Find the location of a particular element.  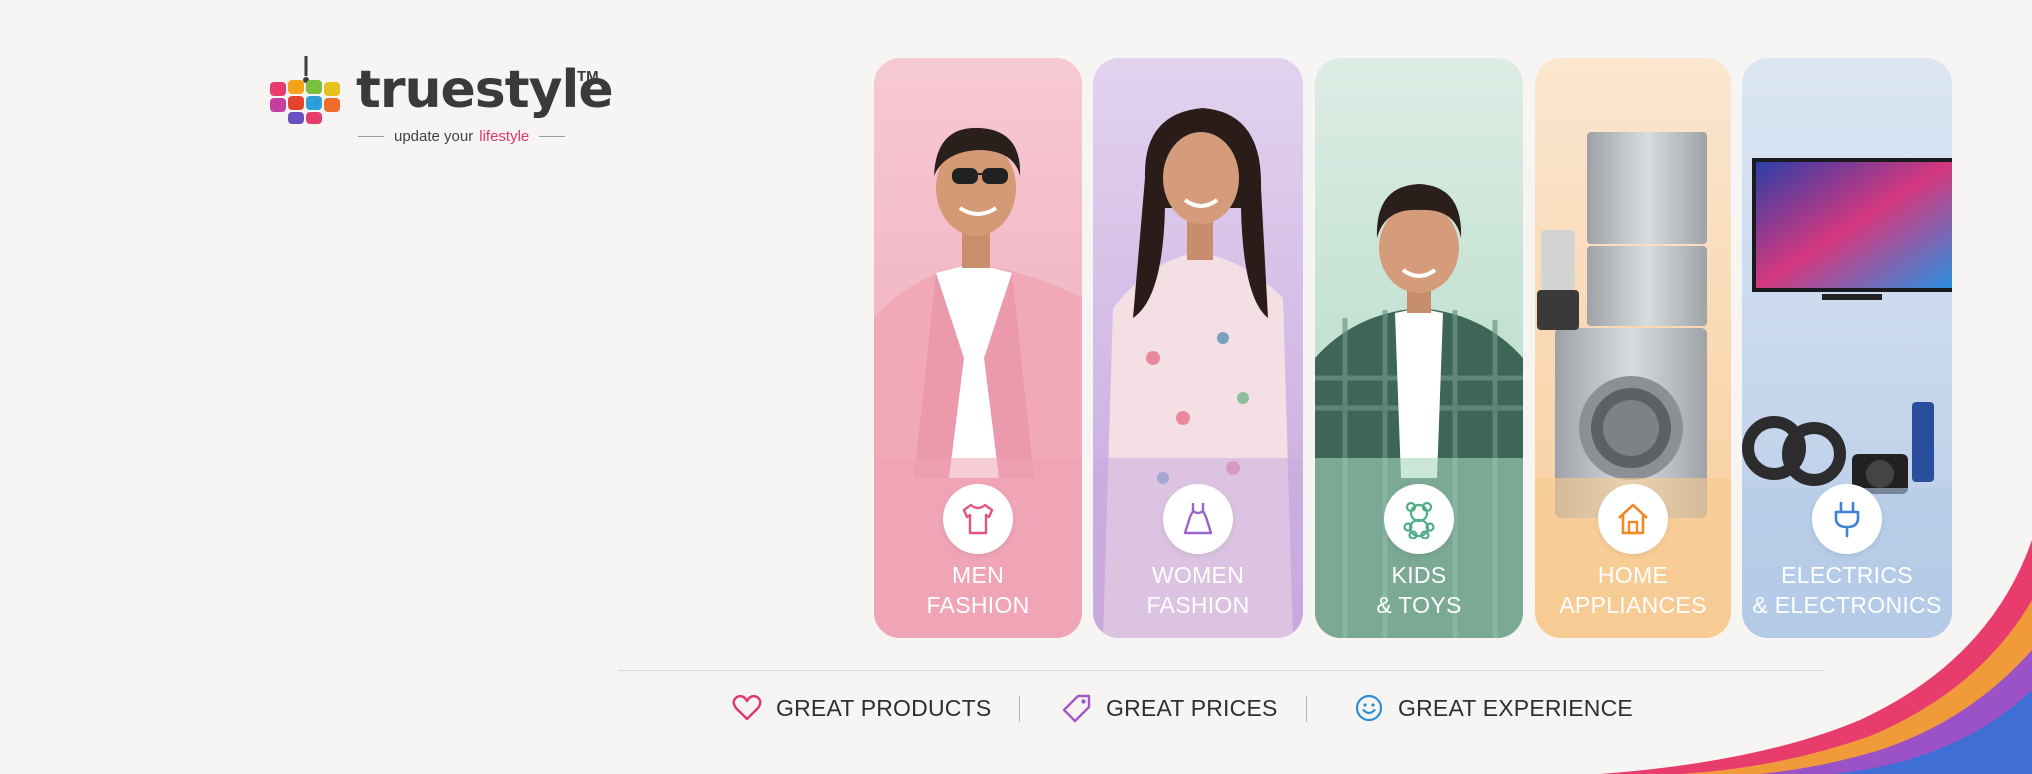

category-card-kids-toys: KIDS & TOYS is located at coordinates (1419, 348).